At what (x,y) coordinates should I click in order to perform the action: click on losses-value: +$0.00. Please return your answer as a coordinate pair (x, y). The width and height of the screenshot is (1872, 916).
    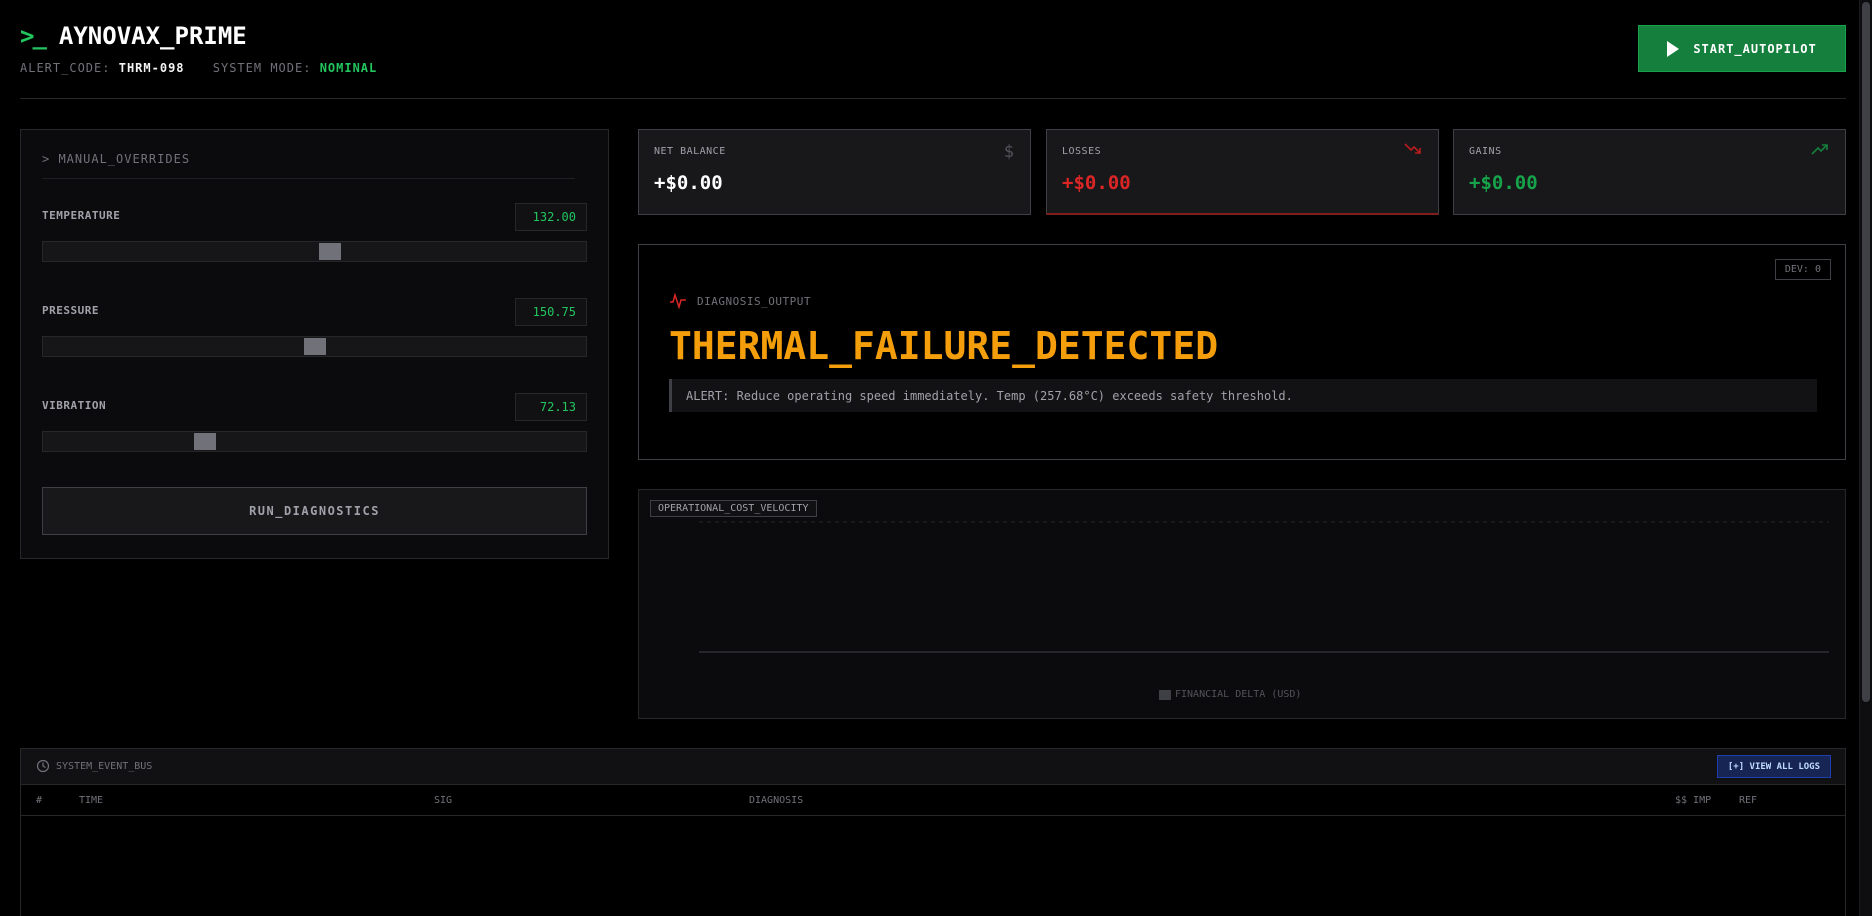
    Looking at the image, I should click on (1096, 183).